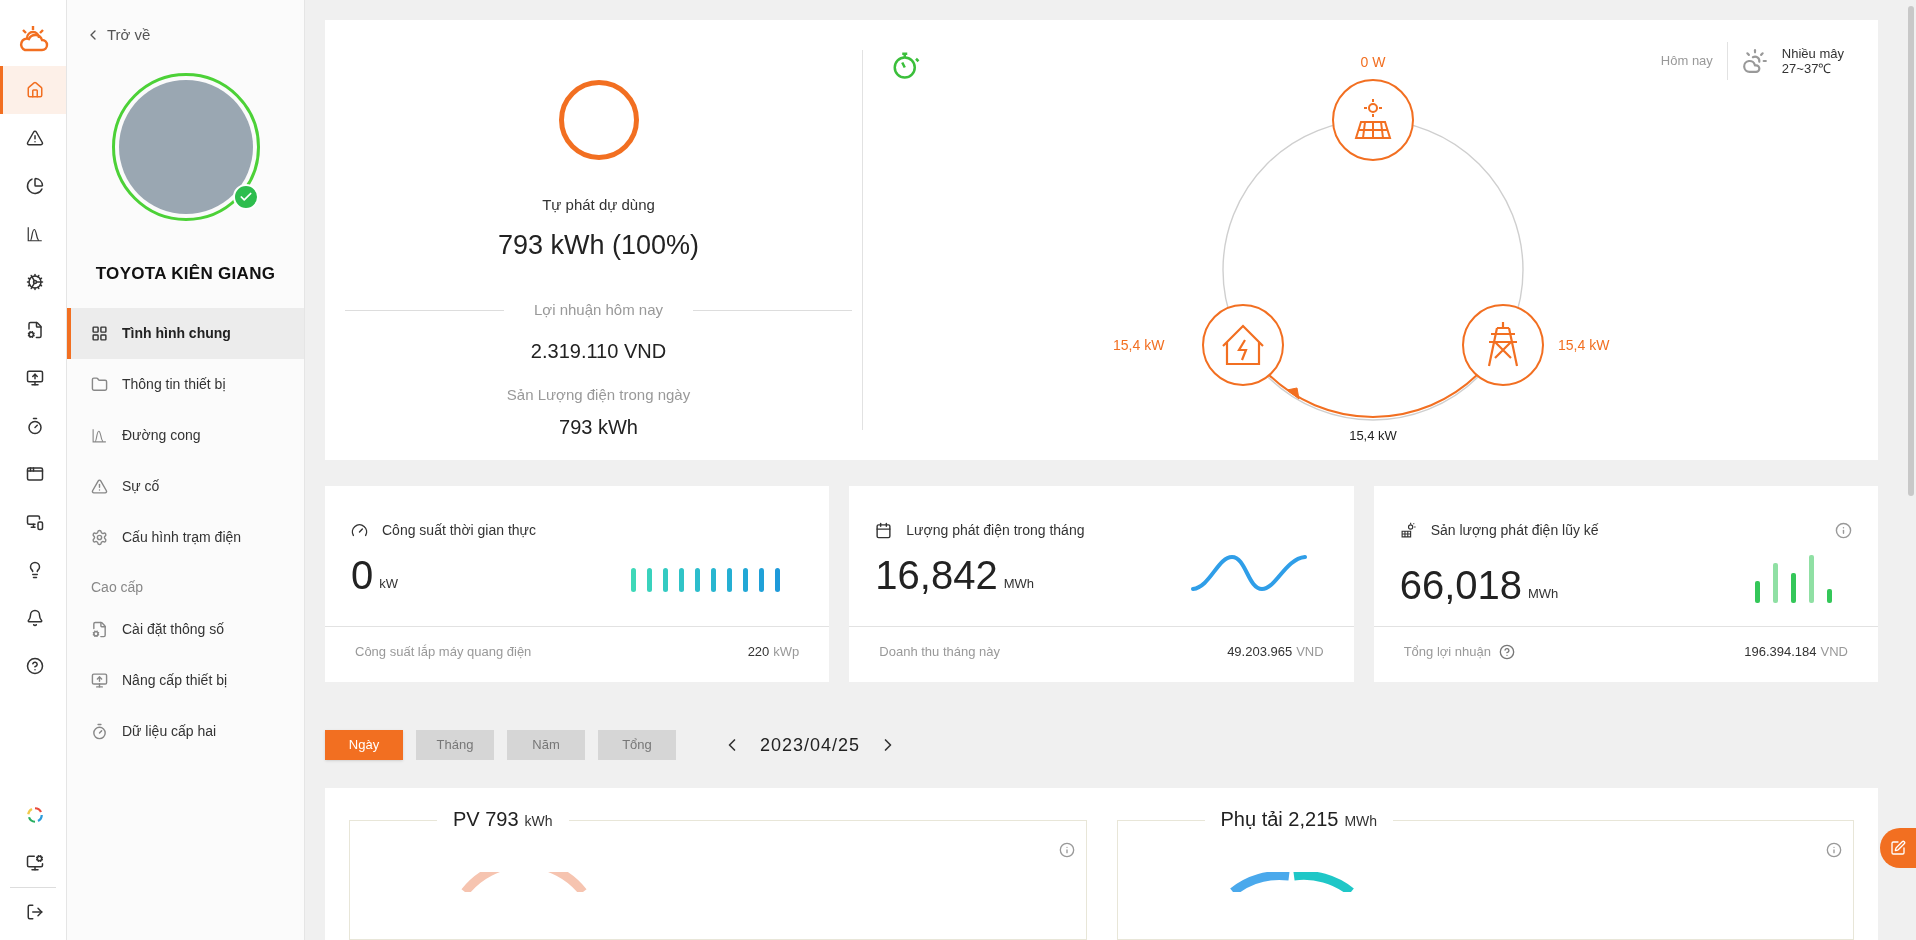 This screenshot has width=1916, height=940. Describe the element at coordinates (1754, 61) in the screenshot. I see `cloud-sun-icon` at that location.